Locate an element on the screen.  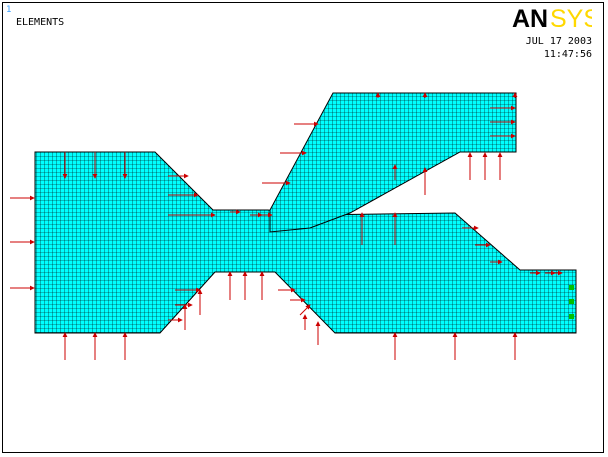
force-arrow-icon is located at coordinates (305, 310).